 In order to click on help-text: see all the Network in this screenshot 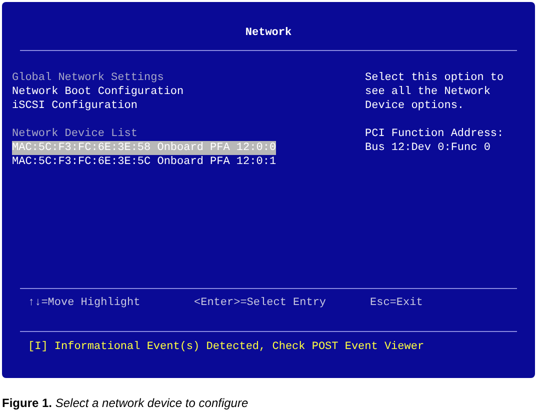, I will do `click(428, 92)`.